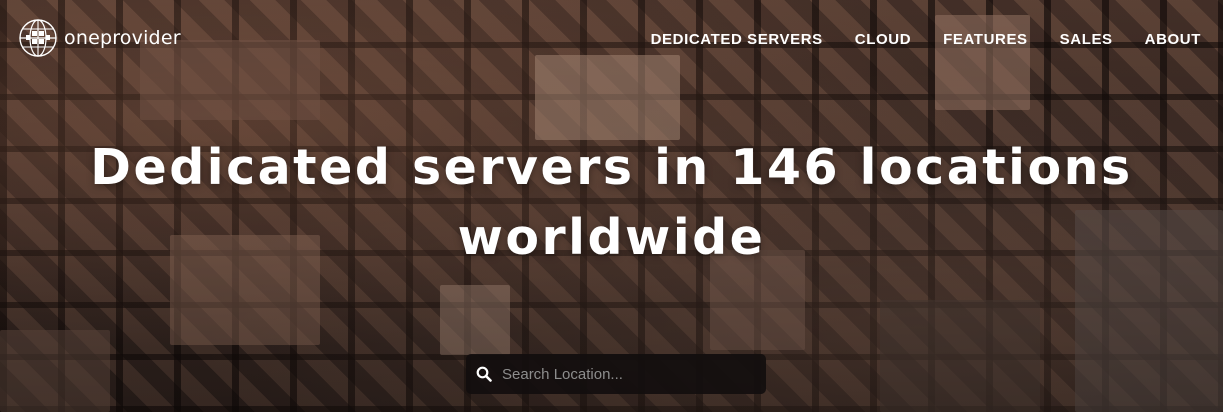  Describe the element at coordinates (737, 39) in the screenshot. I see `nav-dedicated-servers: DEDICATED SERVERS` at that location.